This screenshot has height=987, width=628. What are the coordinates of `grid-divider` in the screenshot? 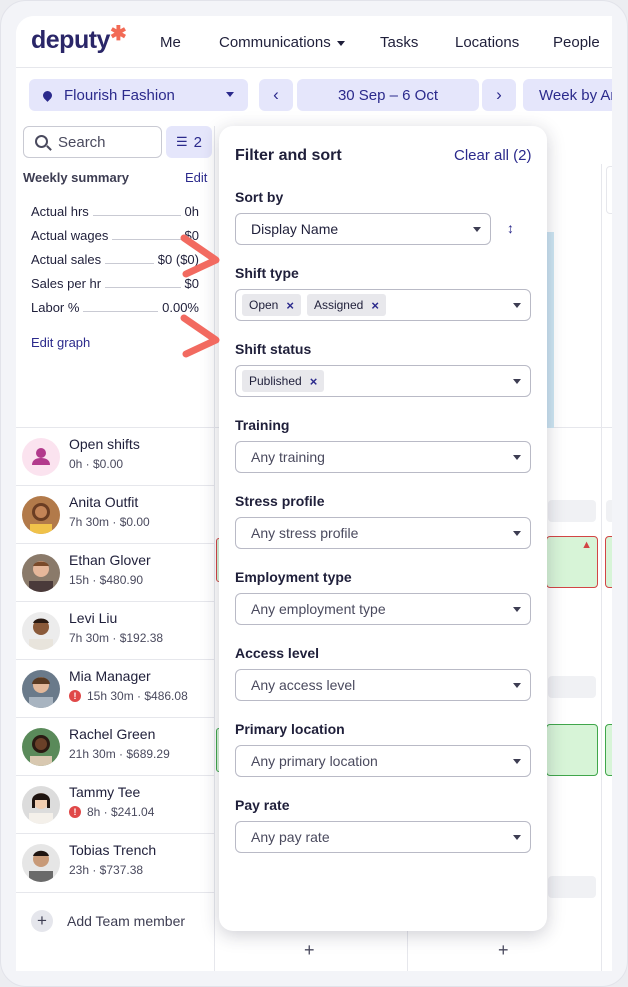 It's located at (601, 567).